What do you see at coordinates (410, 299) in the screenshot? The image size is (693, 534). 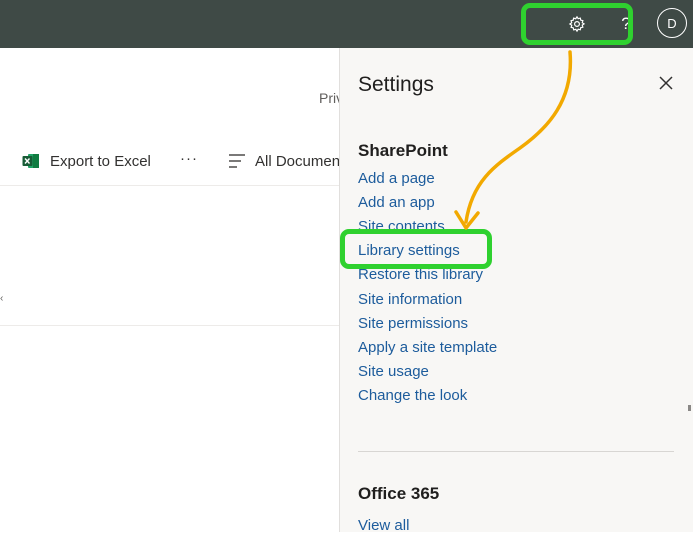 I see `site-information-link: Site information` at bounding box center [410, 299].